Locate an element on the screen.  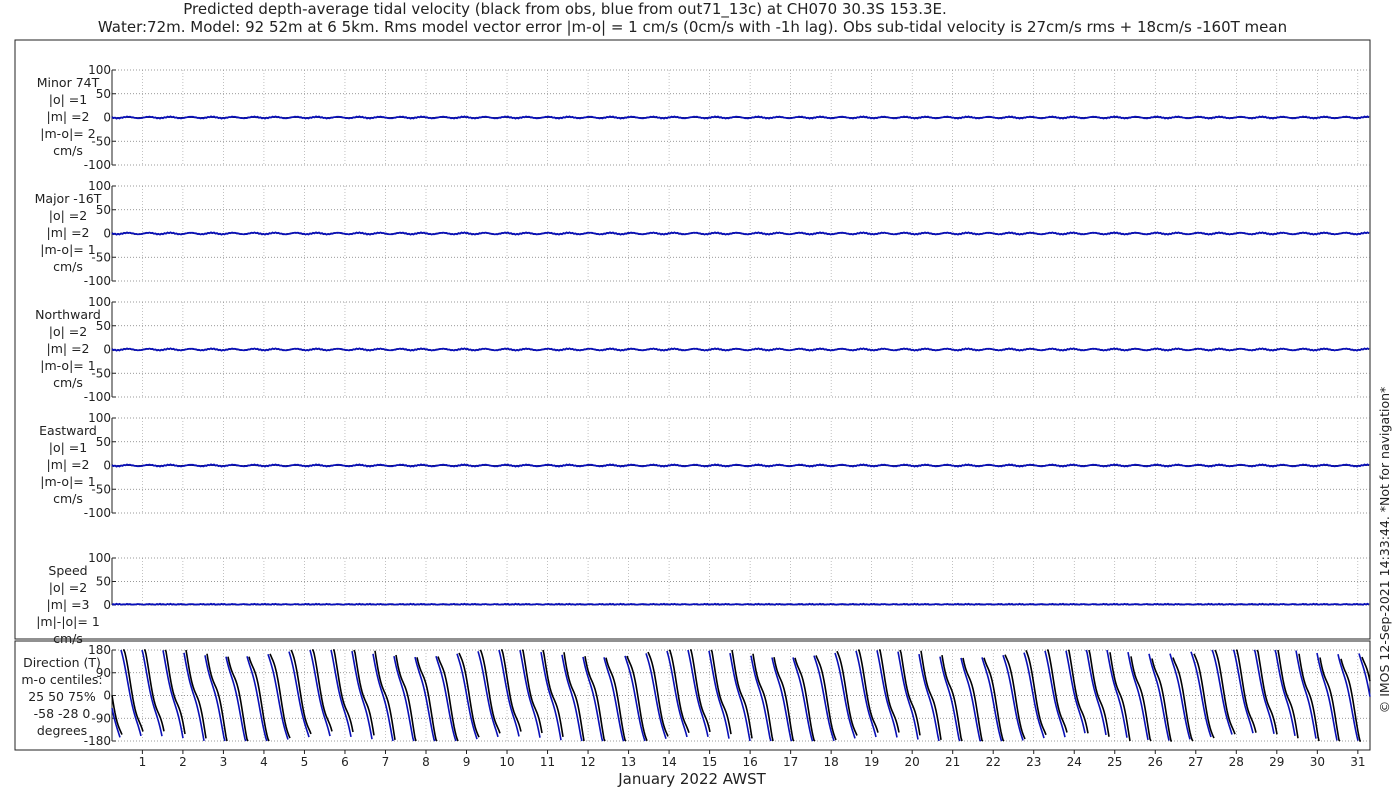
panel-4: 100 50 0 Speed |o| =2 |m| =3 |m|-|o|= 1 cm/s is located at coordinates (703, 598).